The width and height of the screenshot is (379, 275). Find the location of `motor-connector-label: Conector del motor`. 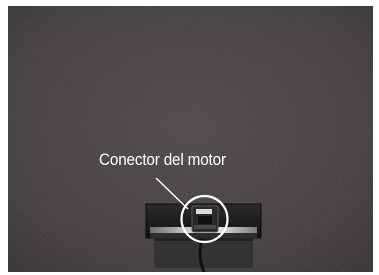

motor-connector-label: Conector del motor is located at coordinates (162, 159).